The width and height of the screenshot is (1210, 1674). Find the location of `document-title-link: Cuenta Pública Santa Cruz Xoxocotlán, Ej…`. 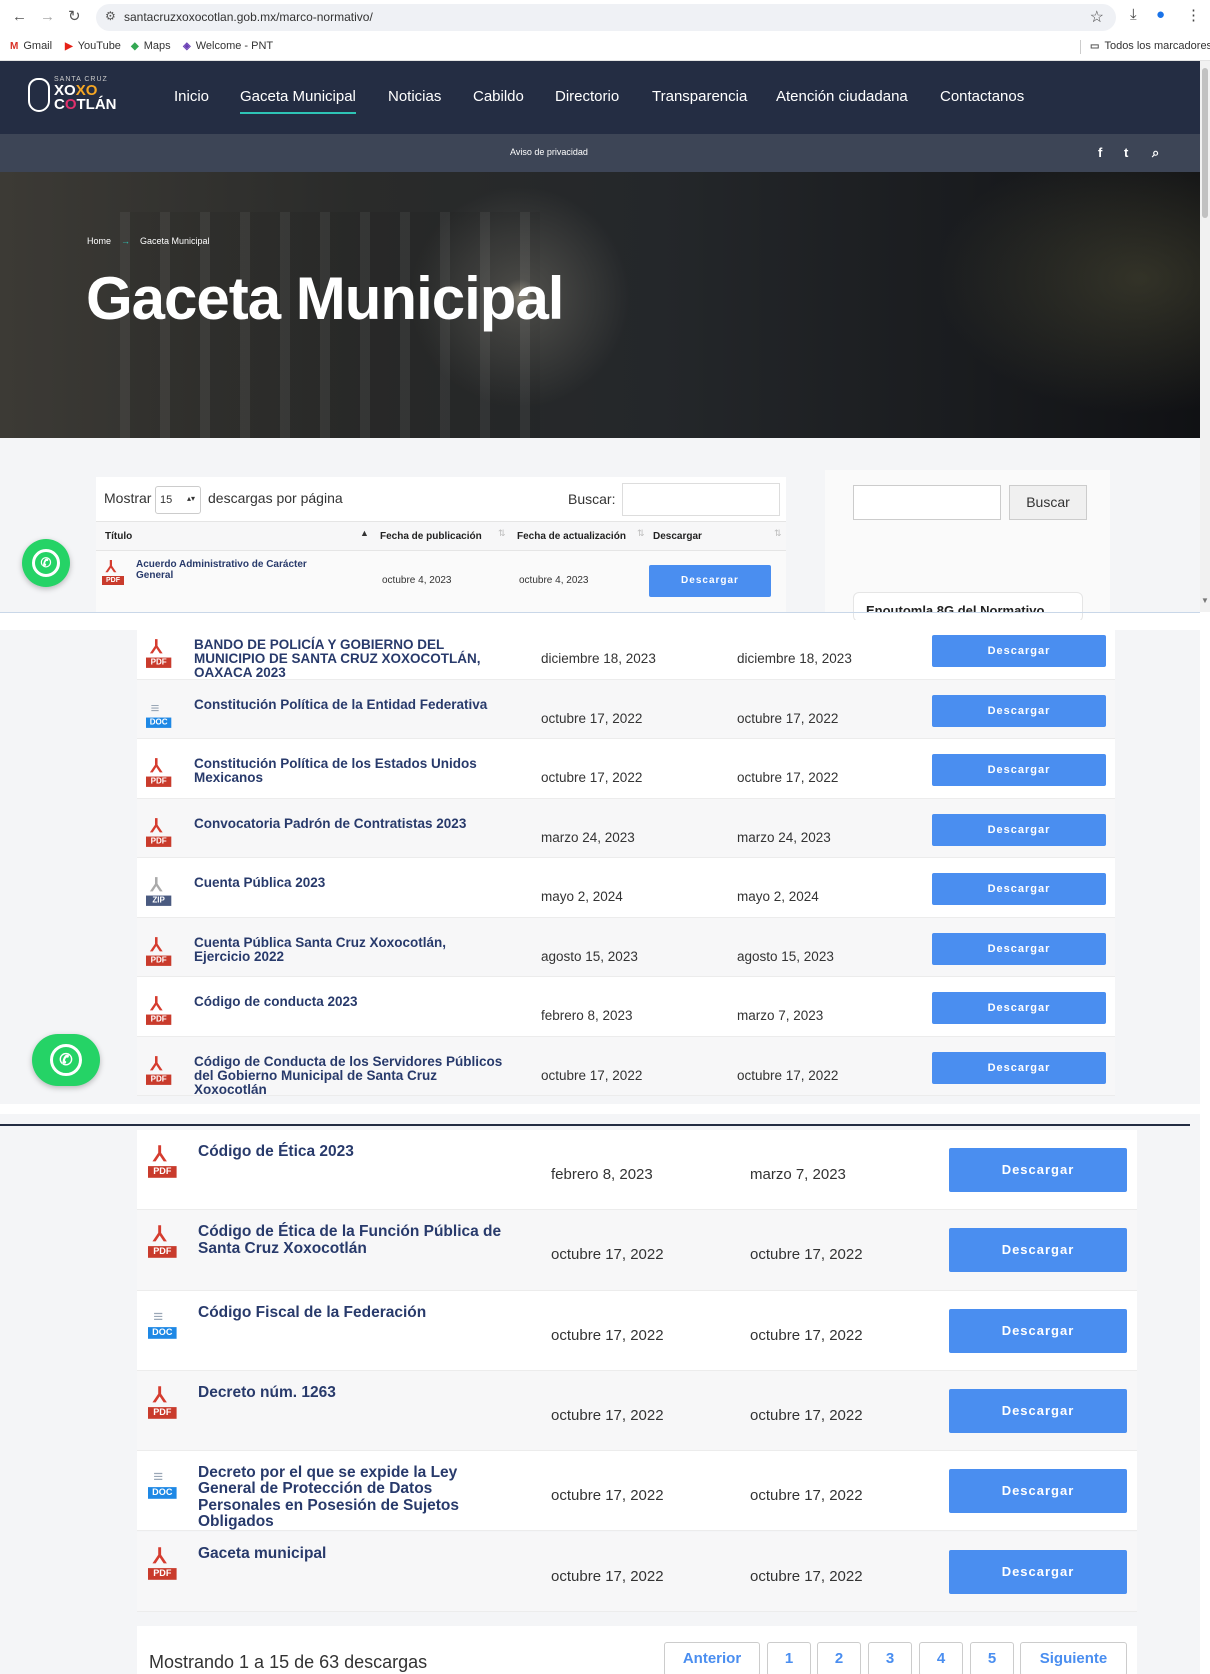

document-title-link: Cuenta Pública Santa Cruz Xoxocotlán, Ej… is located at coordinates (349, 949).